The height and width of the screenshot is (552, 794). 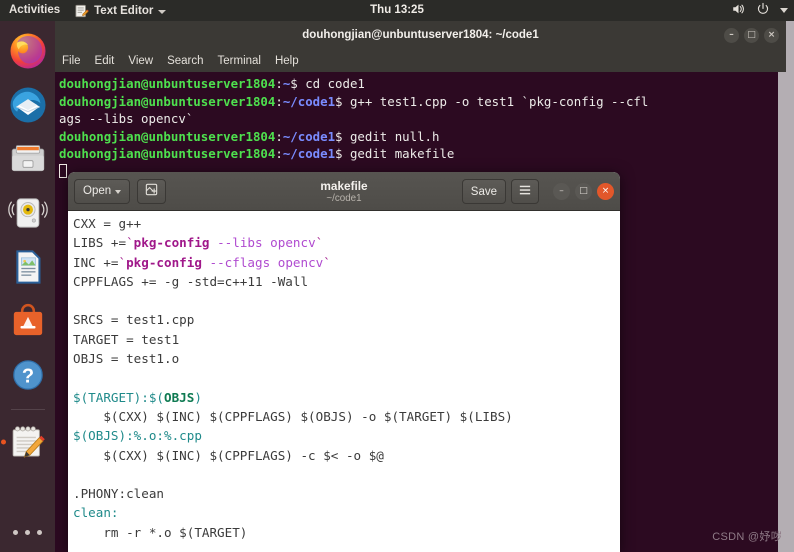 I want to click on gedit-filename: makefile, so click(x=344, y=185).